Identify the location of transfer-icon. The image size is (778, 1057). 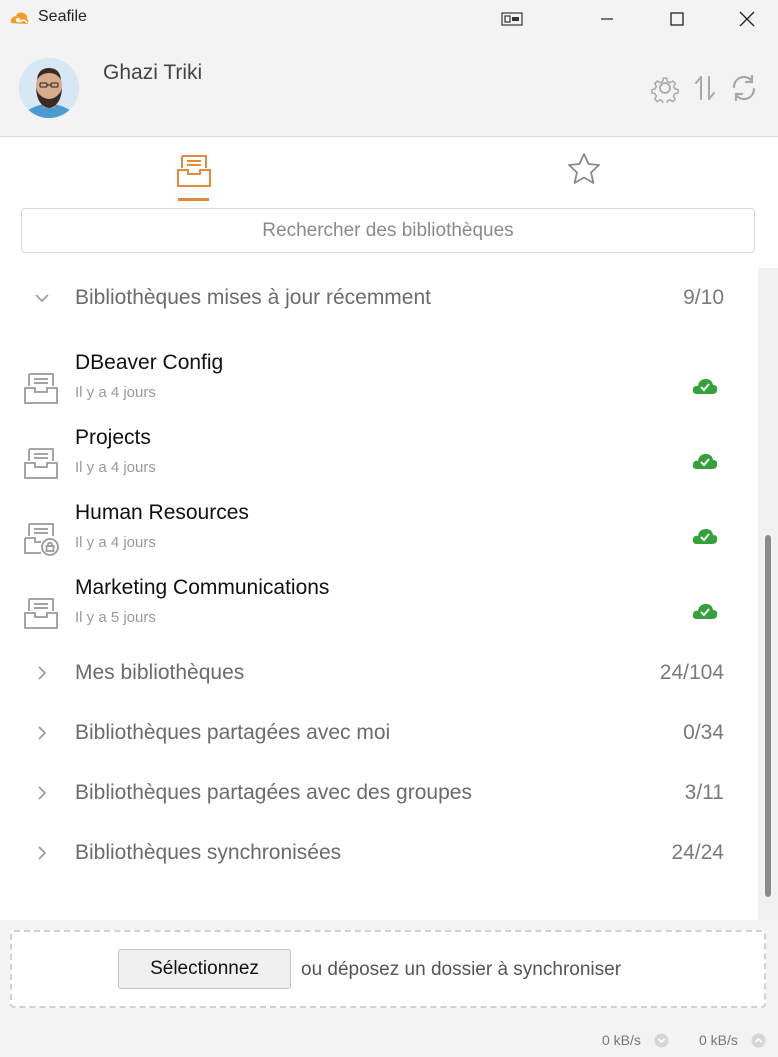
(705, 88).